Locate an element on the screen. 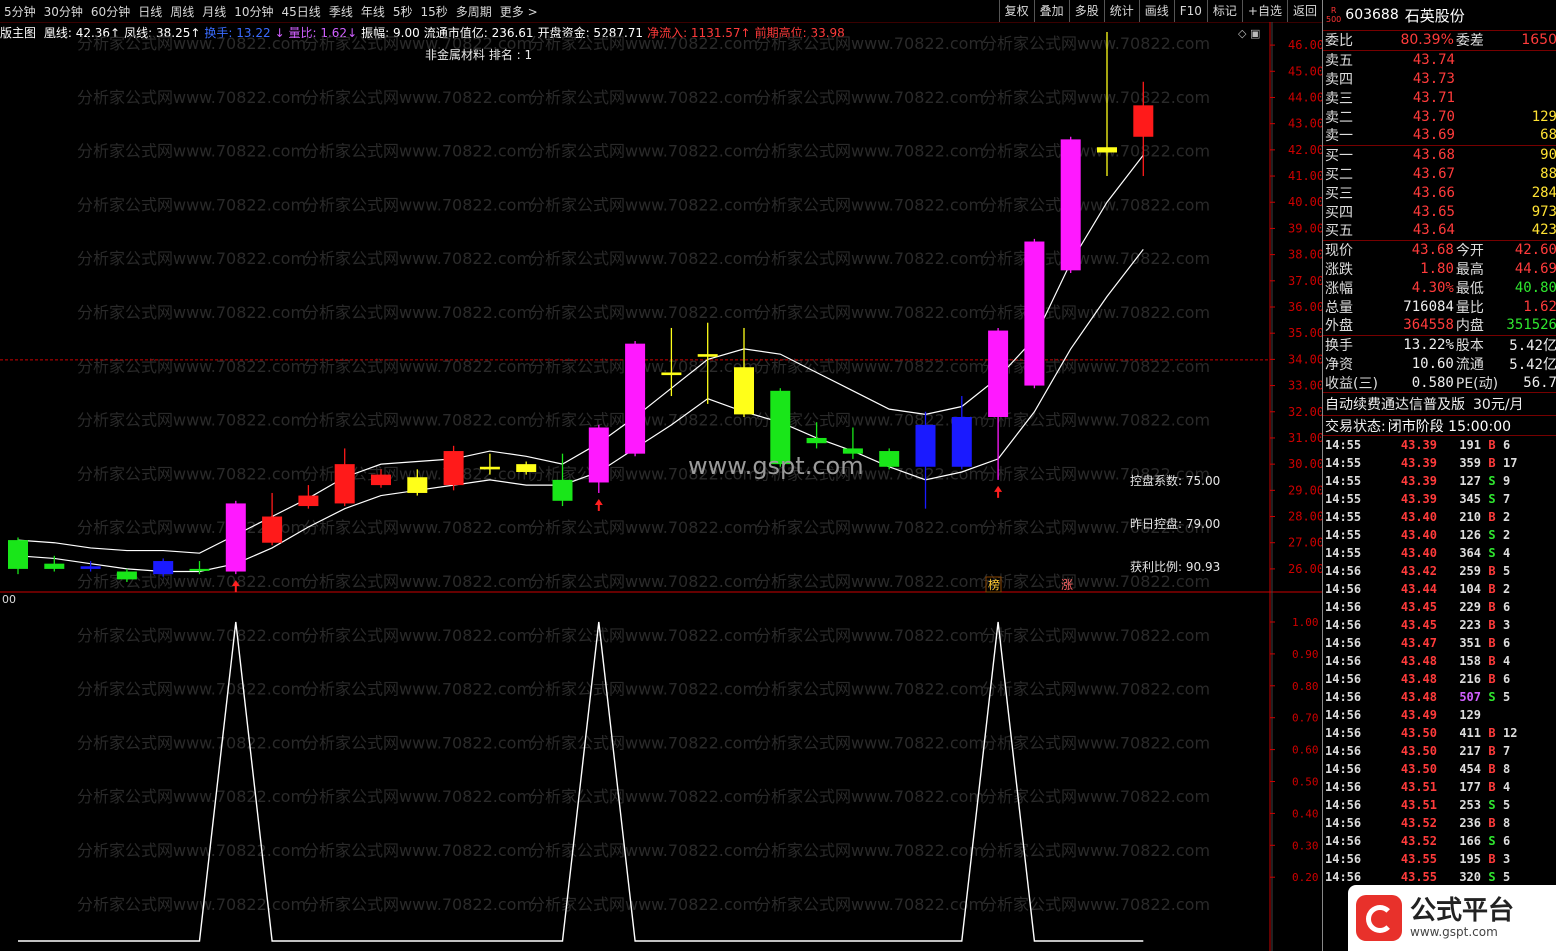  period-tab: 年线 is located at coordinates (373, 11).